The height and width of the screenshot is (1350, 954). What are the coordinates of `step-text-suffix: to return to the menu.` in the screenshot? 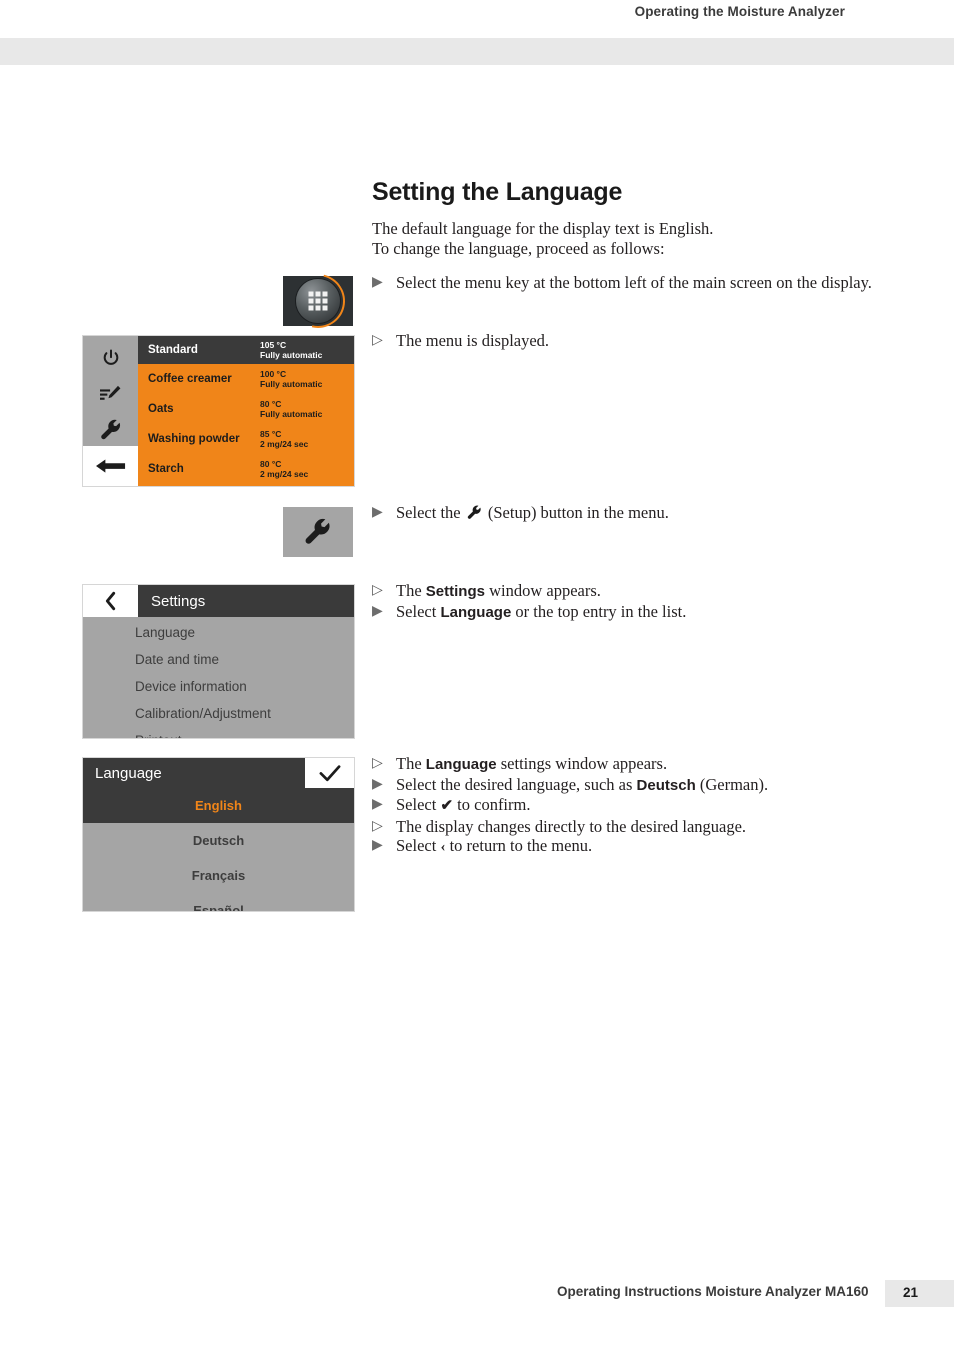 It's located at (521, 845).